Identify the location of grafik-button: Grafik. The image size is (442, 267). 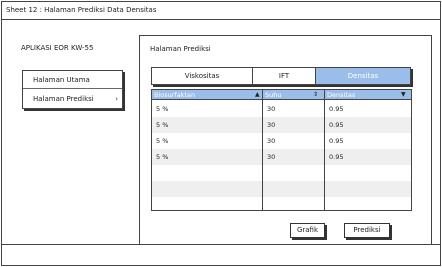
(307, 230).